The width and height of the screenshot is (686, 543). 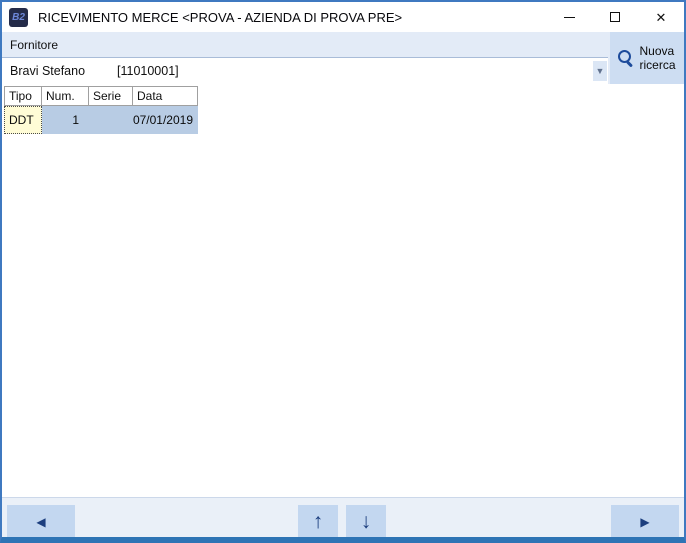 I want to click on supplier-label: Fornitore, so click(x=34, y=44).